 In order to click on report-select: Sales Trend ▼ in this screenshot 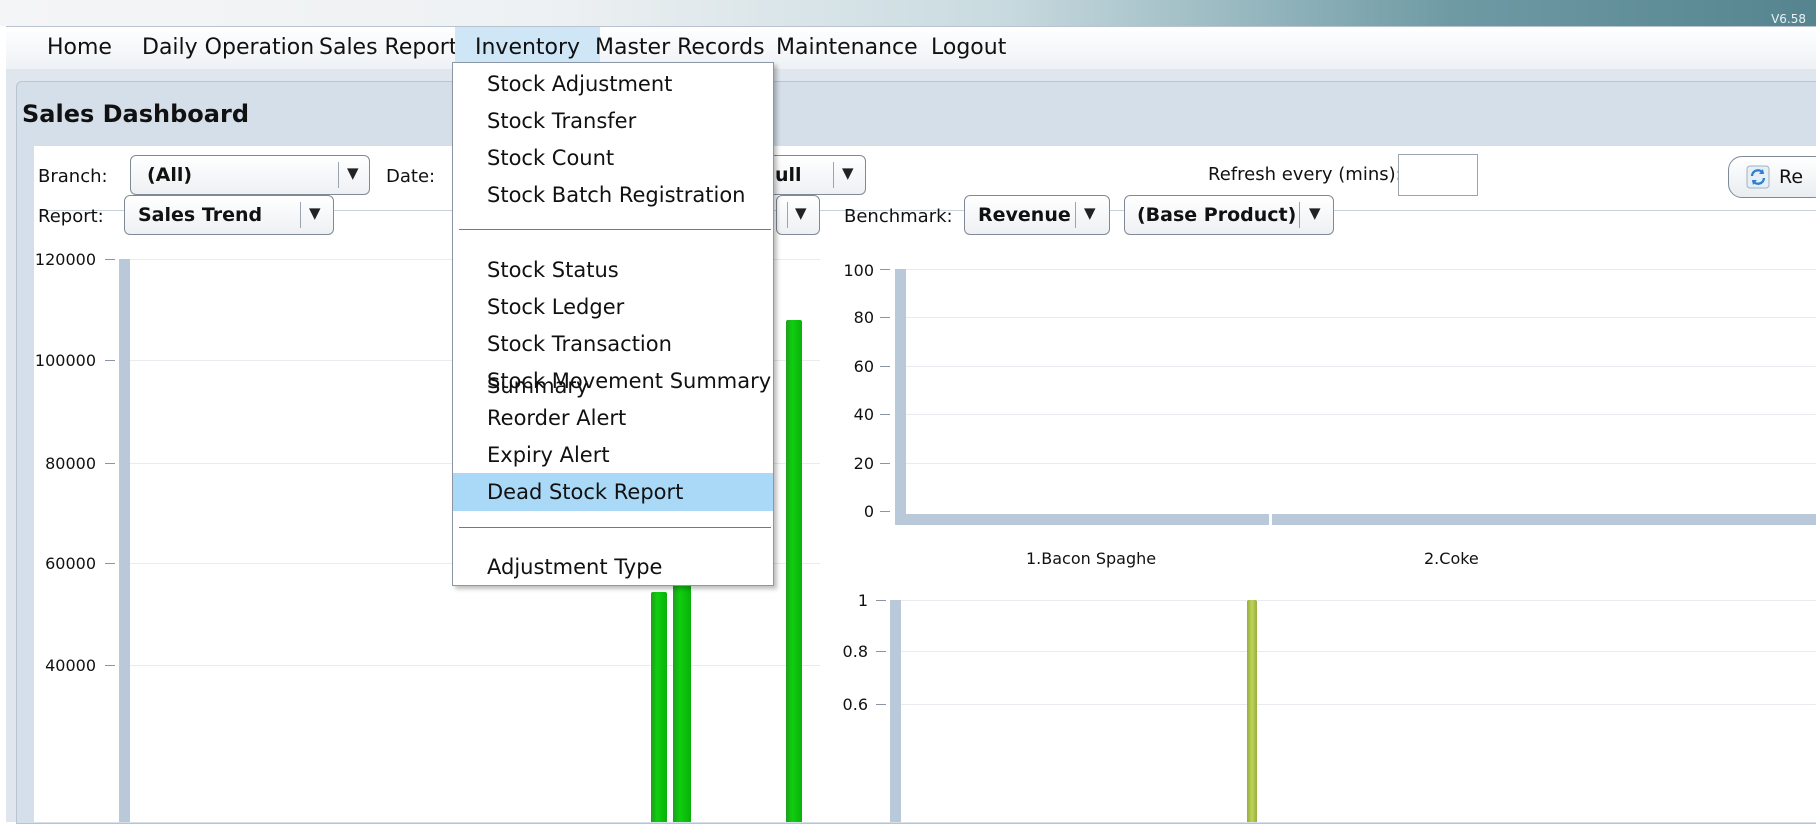, I will do `click(229, 215)`.